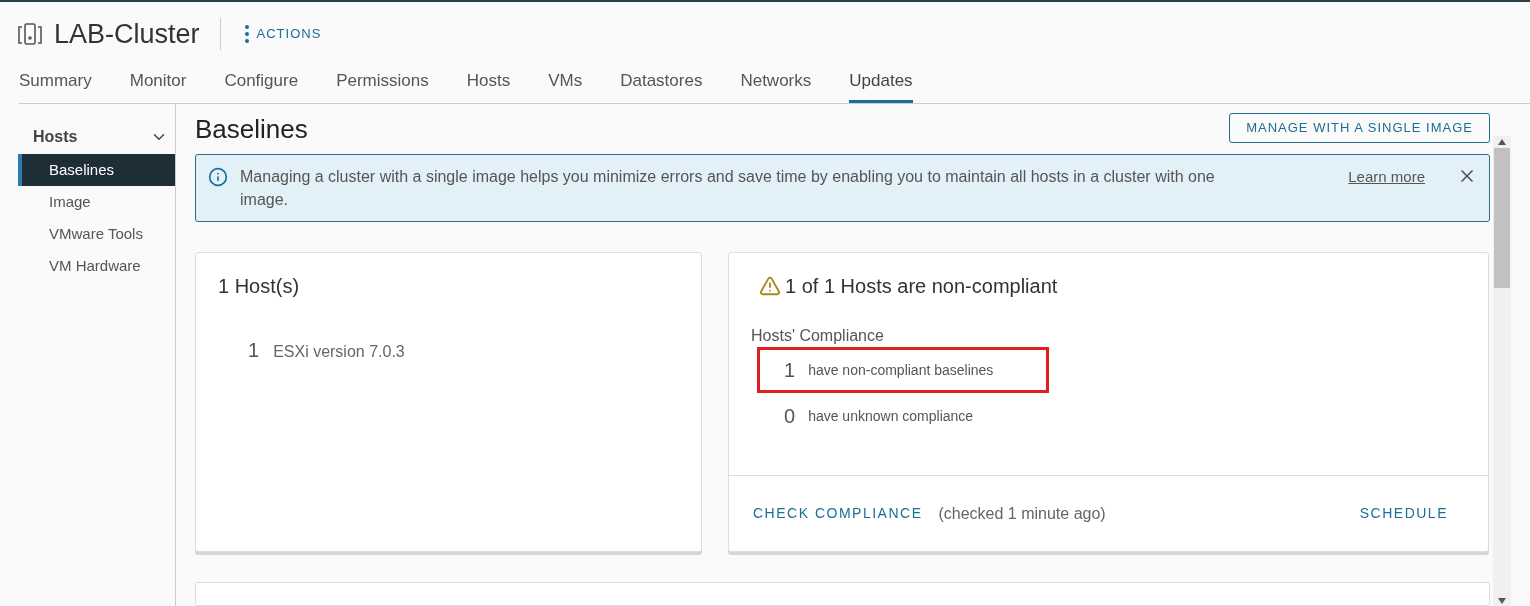  What do you see at coordinates (565, 84) in the screenshot?
I see `nav-tab: VMs` at bounding box center [565, 84].